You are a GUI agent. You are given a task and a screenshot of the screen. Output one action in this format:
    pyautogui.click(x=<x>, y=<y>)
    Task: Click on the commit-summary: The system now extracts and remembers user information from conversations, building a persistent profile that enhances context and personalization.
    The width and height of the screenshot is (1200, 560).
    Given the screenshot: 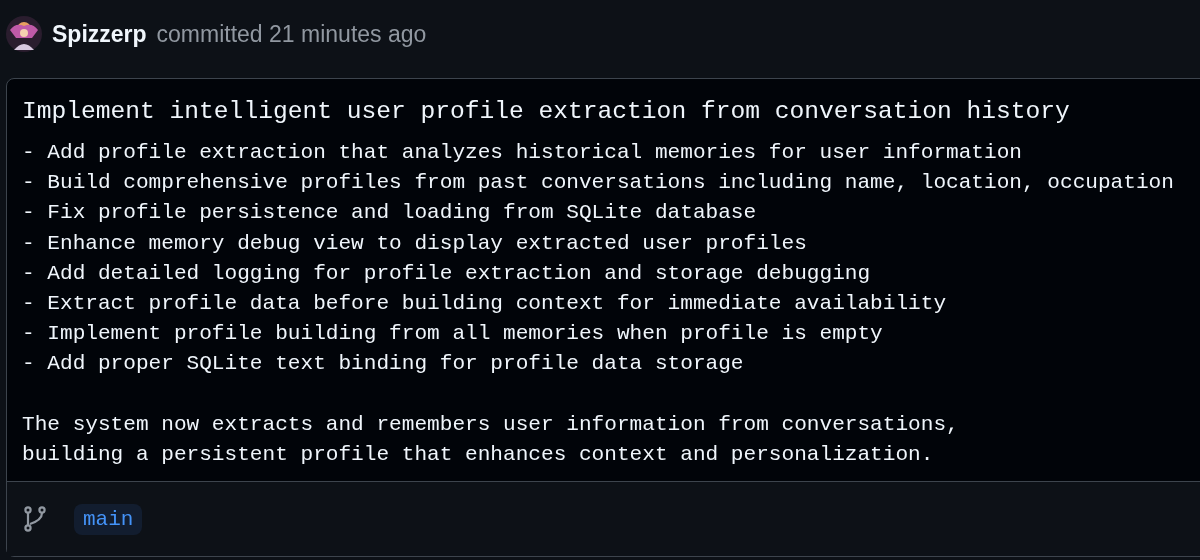 What is the action you would take?
    pyautogui.click(x=491, y=439)
    